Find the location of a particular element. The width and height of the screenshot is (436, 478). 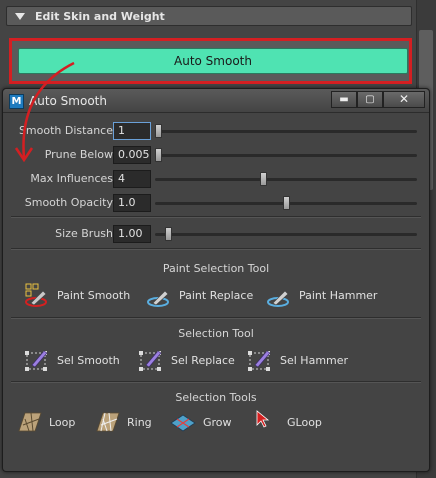

grow-tool: Grow is located at coordinates (200, 422).